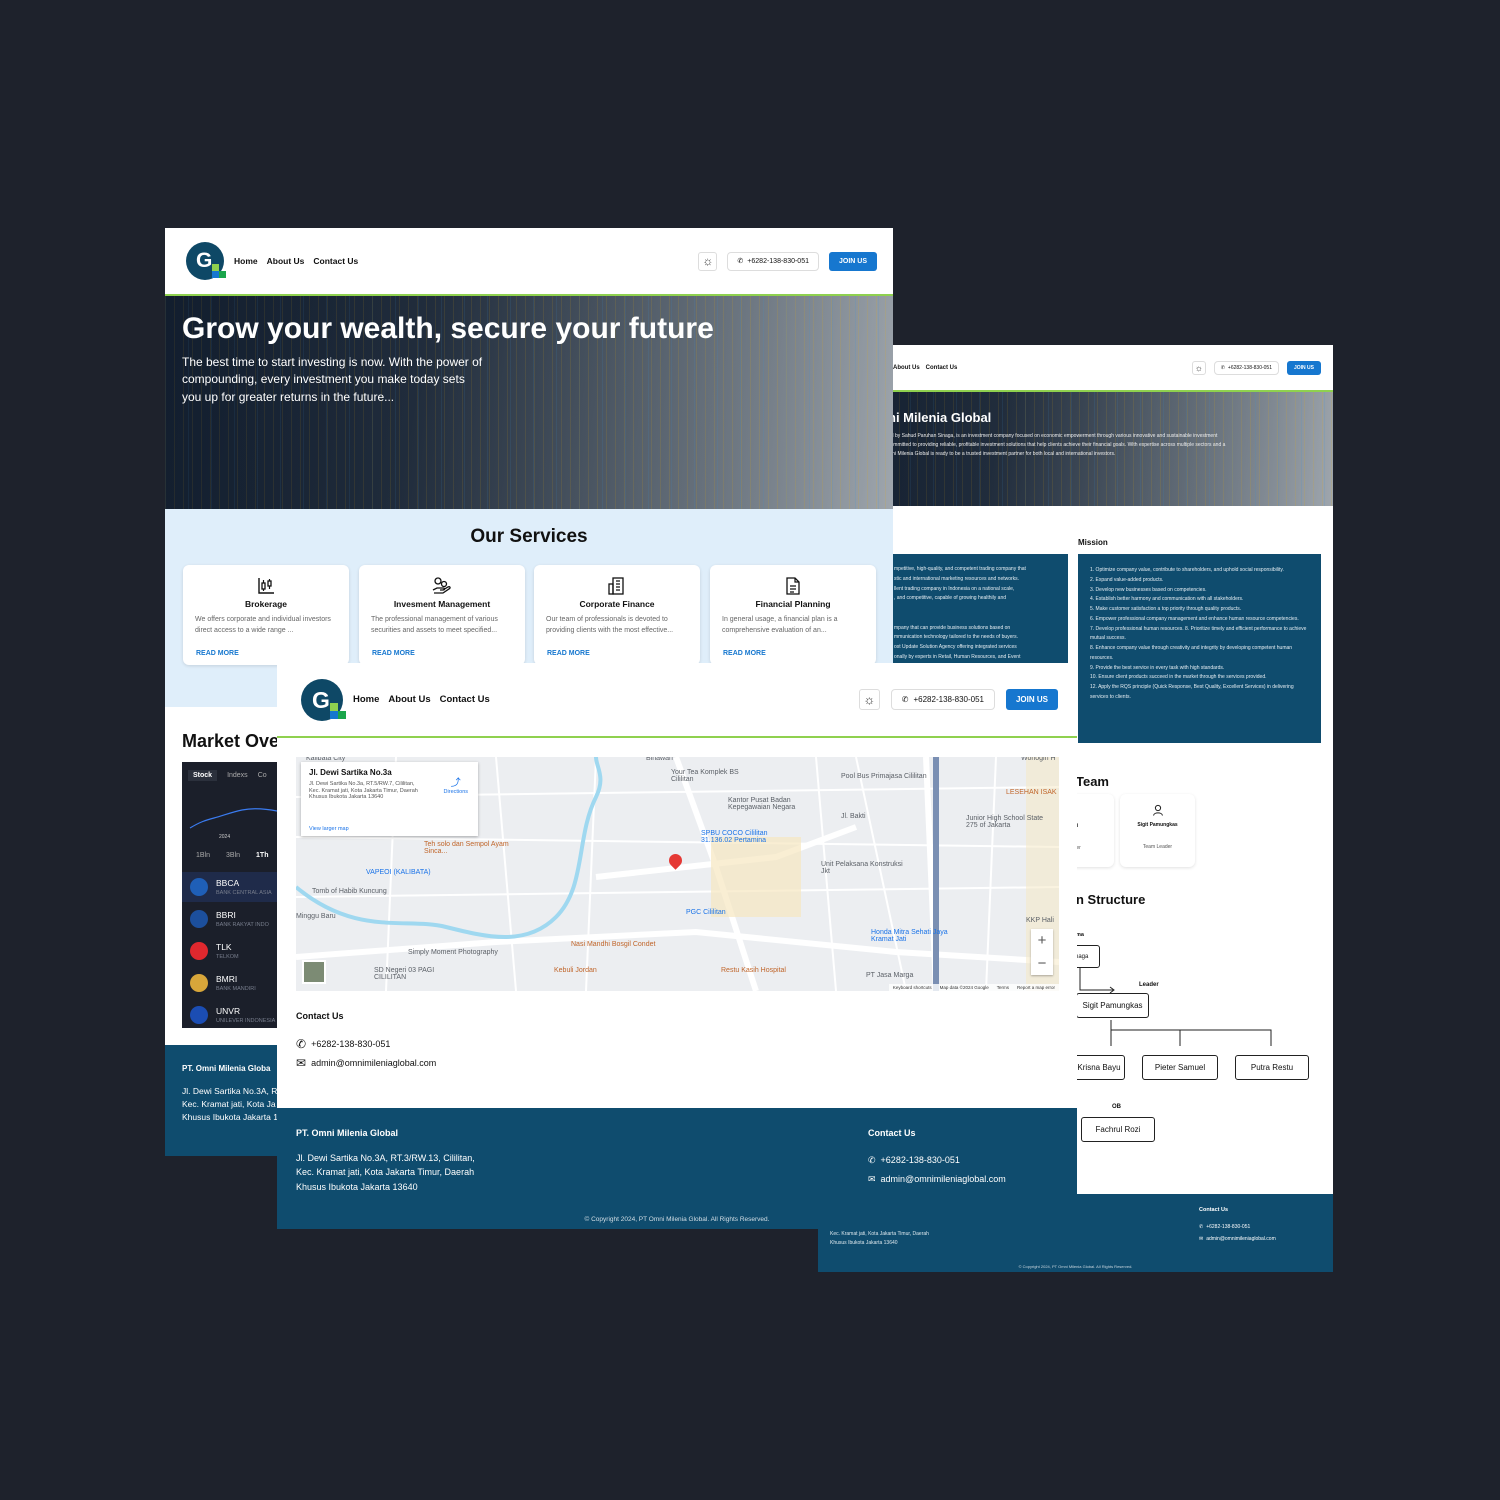  I want to click on map-place-label: Tomb of Habib Kuncung, so click(349, 891).